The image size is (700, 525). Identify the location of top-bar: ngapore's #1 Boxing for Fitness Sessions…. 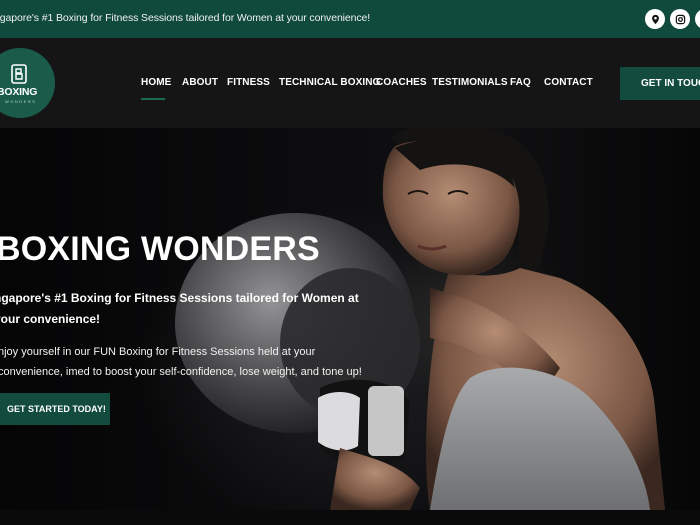
(350, 19).